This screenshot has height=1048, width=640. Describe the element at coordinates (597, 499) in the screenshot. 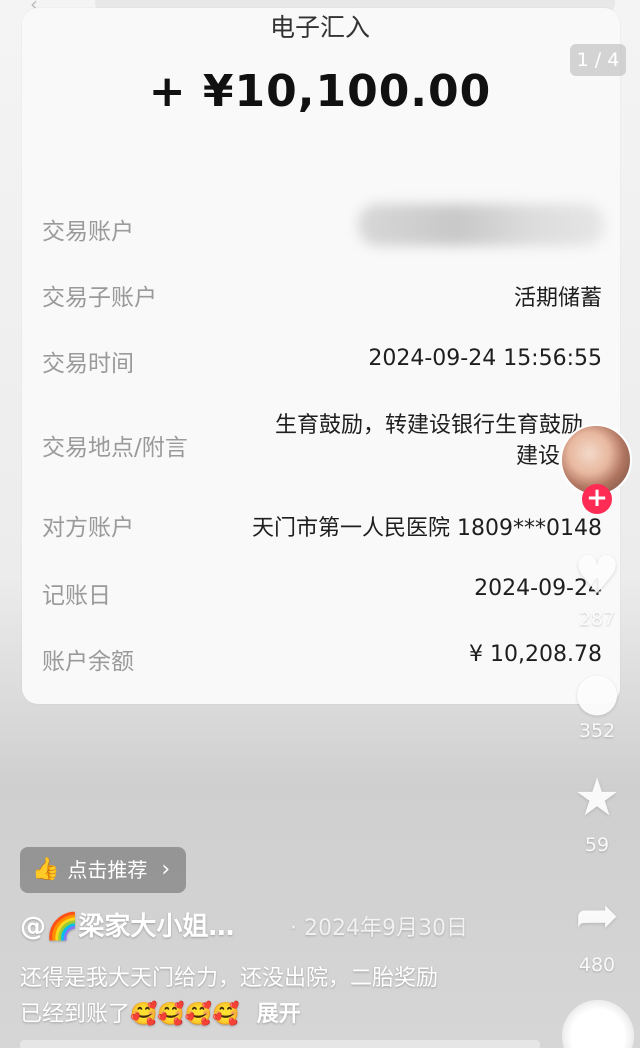

I see `plus-icon: +` at that location.